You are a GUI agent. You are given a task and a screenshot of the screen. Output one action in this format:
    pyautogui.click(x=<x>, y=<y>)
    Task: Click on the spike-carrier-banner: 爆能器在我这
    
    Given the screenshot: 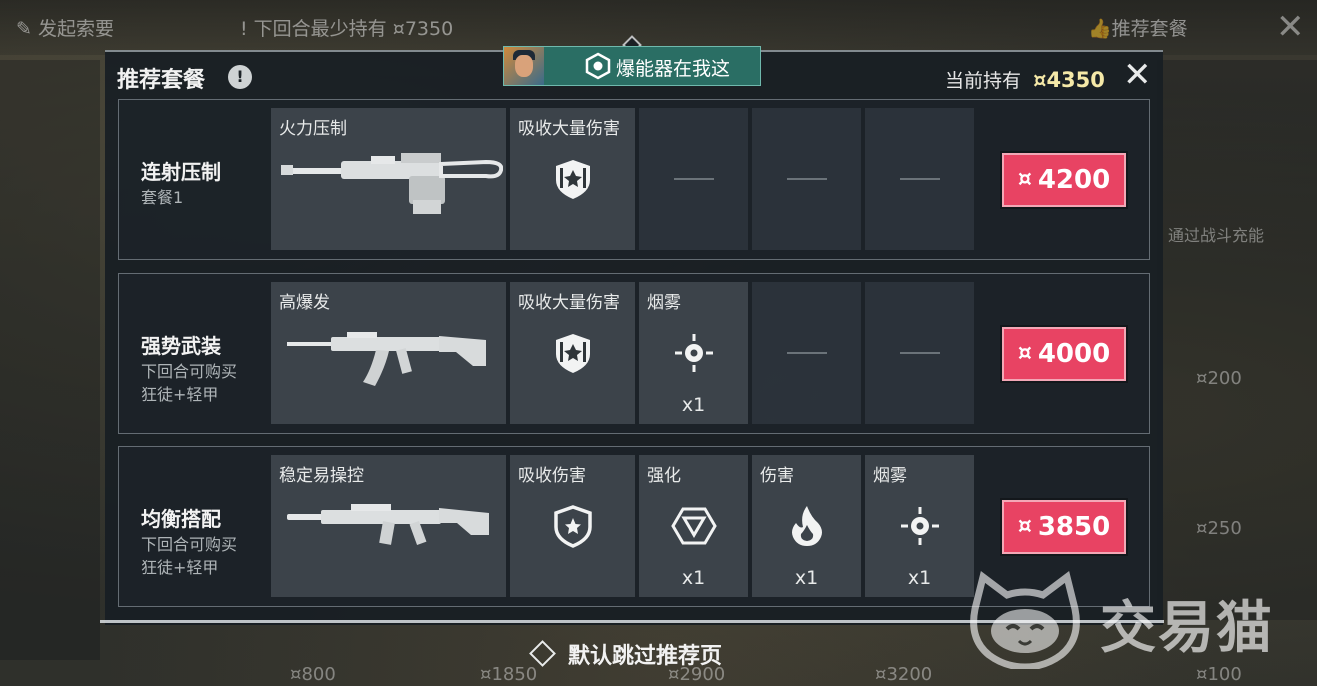 What is the action you would take?
    pyautogui.click(x=632, y=66)
    